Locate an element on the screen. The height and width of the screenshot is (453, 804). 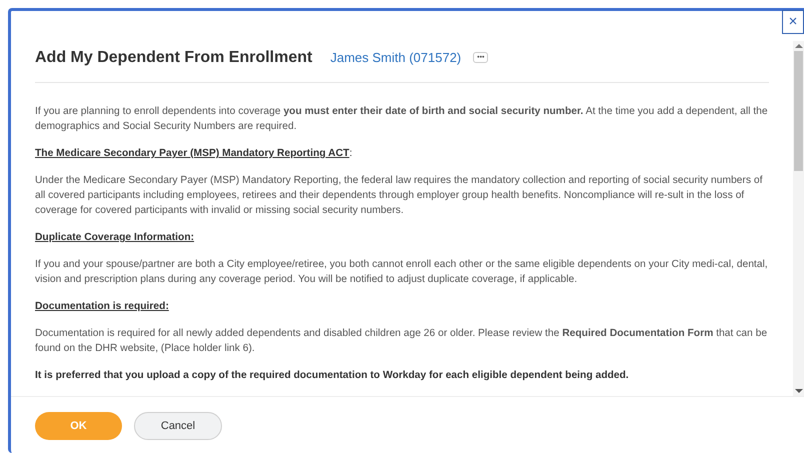
paragraph: If you are planning to enroll dependents into coverage you must enter their date of birth and social security number. At the time you add a dependent, all the demographics and Social Security Numbers are required. is located at coordinates (402, 119).